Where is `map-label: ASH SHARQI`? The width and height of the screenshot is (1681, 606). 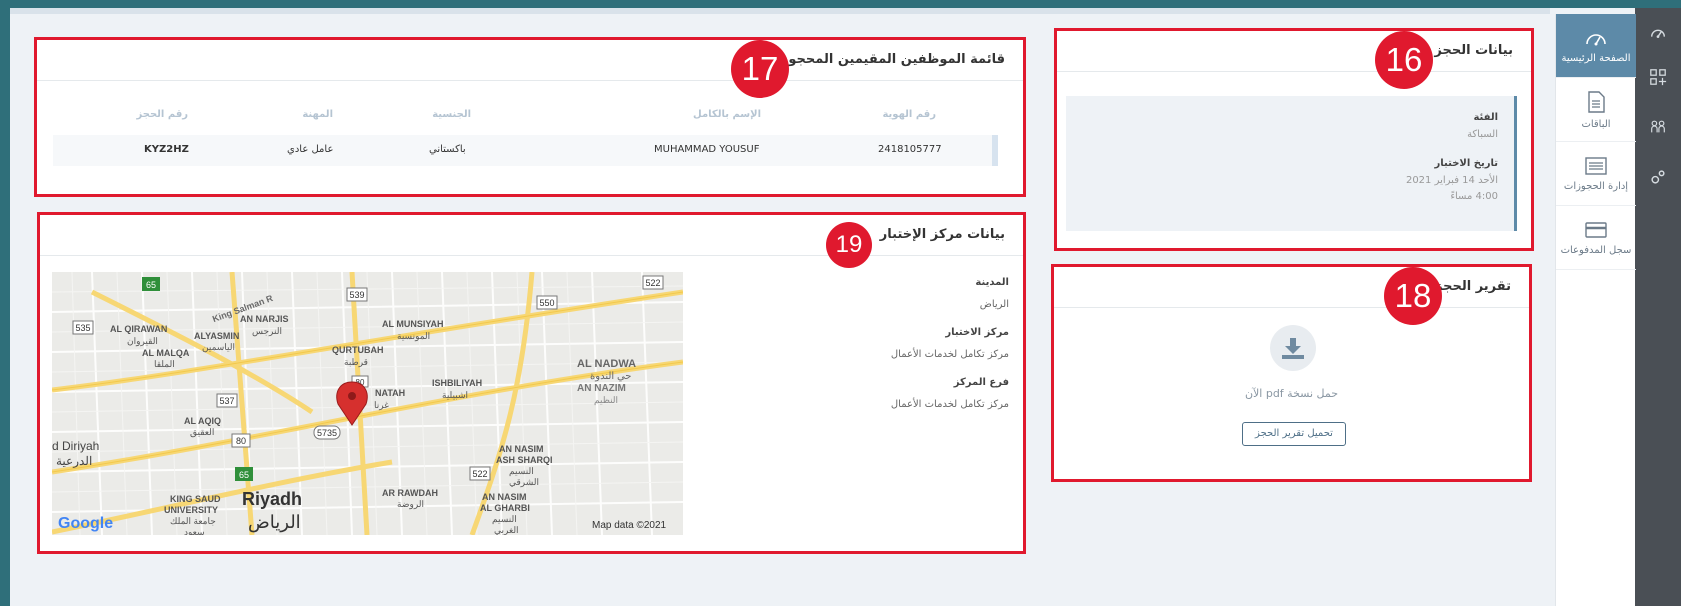
map-label: ASH SHARQI is located at coordinates (524, 460).